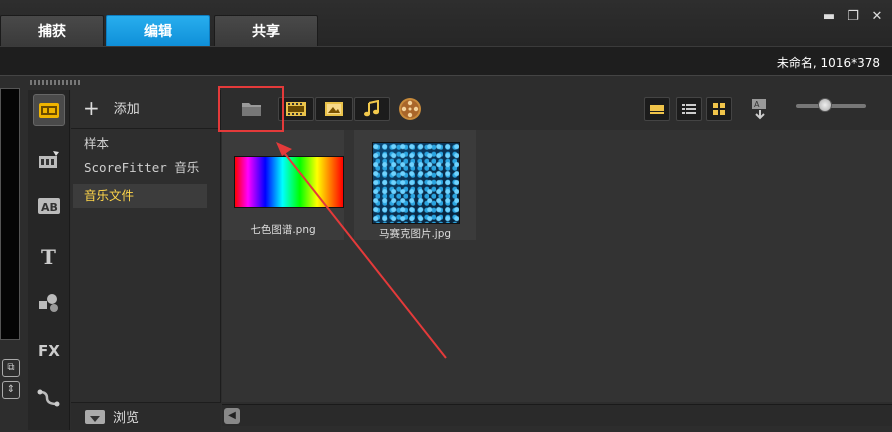 The width and height of the screenshot is (892, 432). I want to click on annotation-arrow, so click(361, 250).